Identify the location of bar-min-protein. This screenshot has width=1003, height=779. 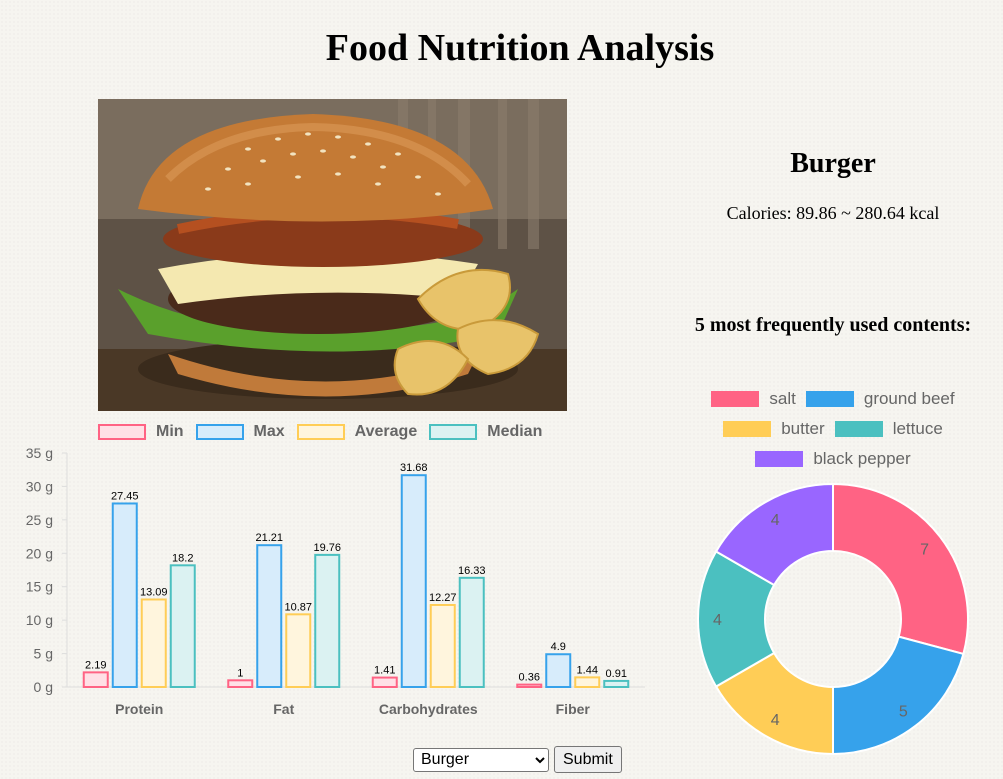
(95, 680).